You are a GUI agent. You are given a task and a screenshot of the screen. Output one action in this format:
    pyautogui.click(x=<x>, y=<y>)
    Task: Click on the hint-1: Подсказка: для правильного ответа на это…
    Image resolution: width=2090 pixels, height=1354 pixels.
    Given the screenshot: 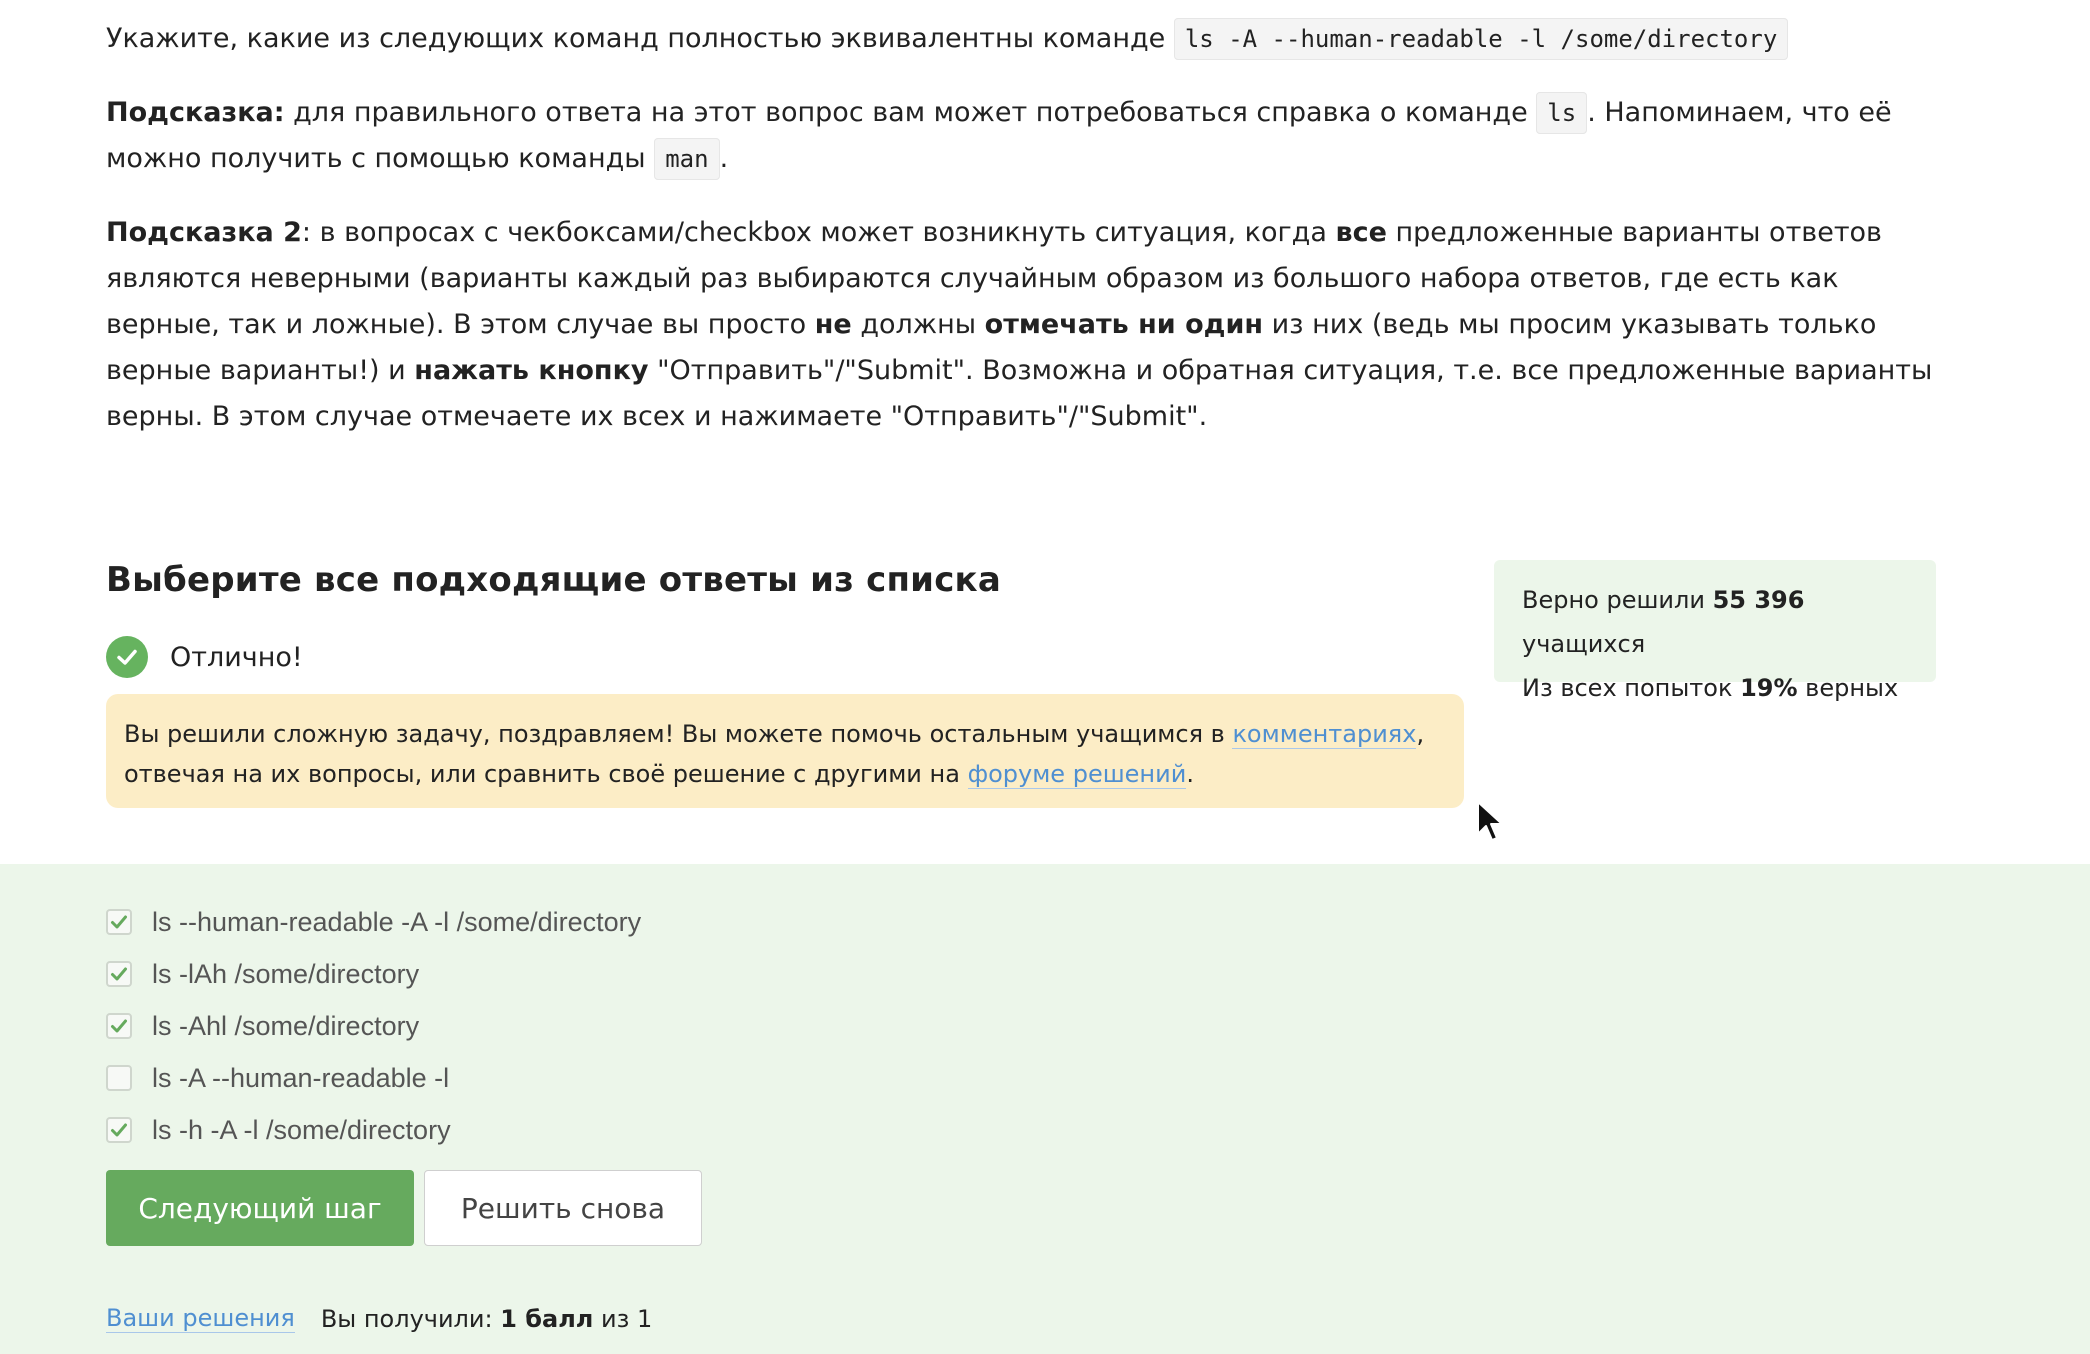 What is the action you would take?
    pyautogui.click(x=1026, y=136)
    